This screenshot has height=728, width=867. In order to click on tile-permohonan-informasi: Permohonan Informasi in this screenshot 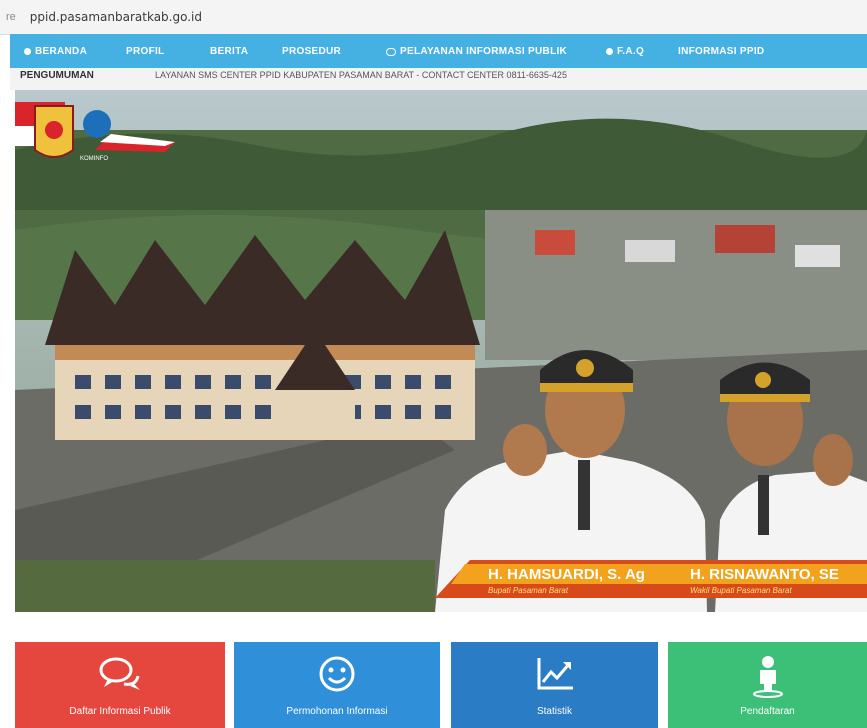, I will do `click(337, 685)`.